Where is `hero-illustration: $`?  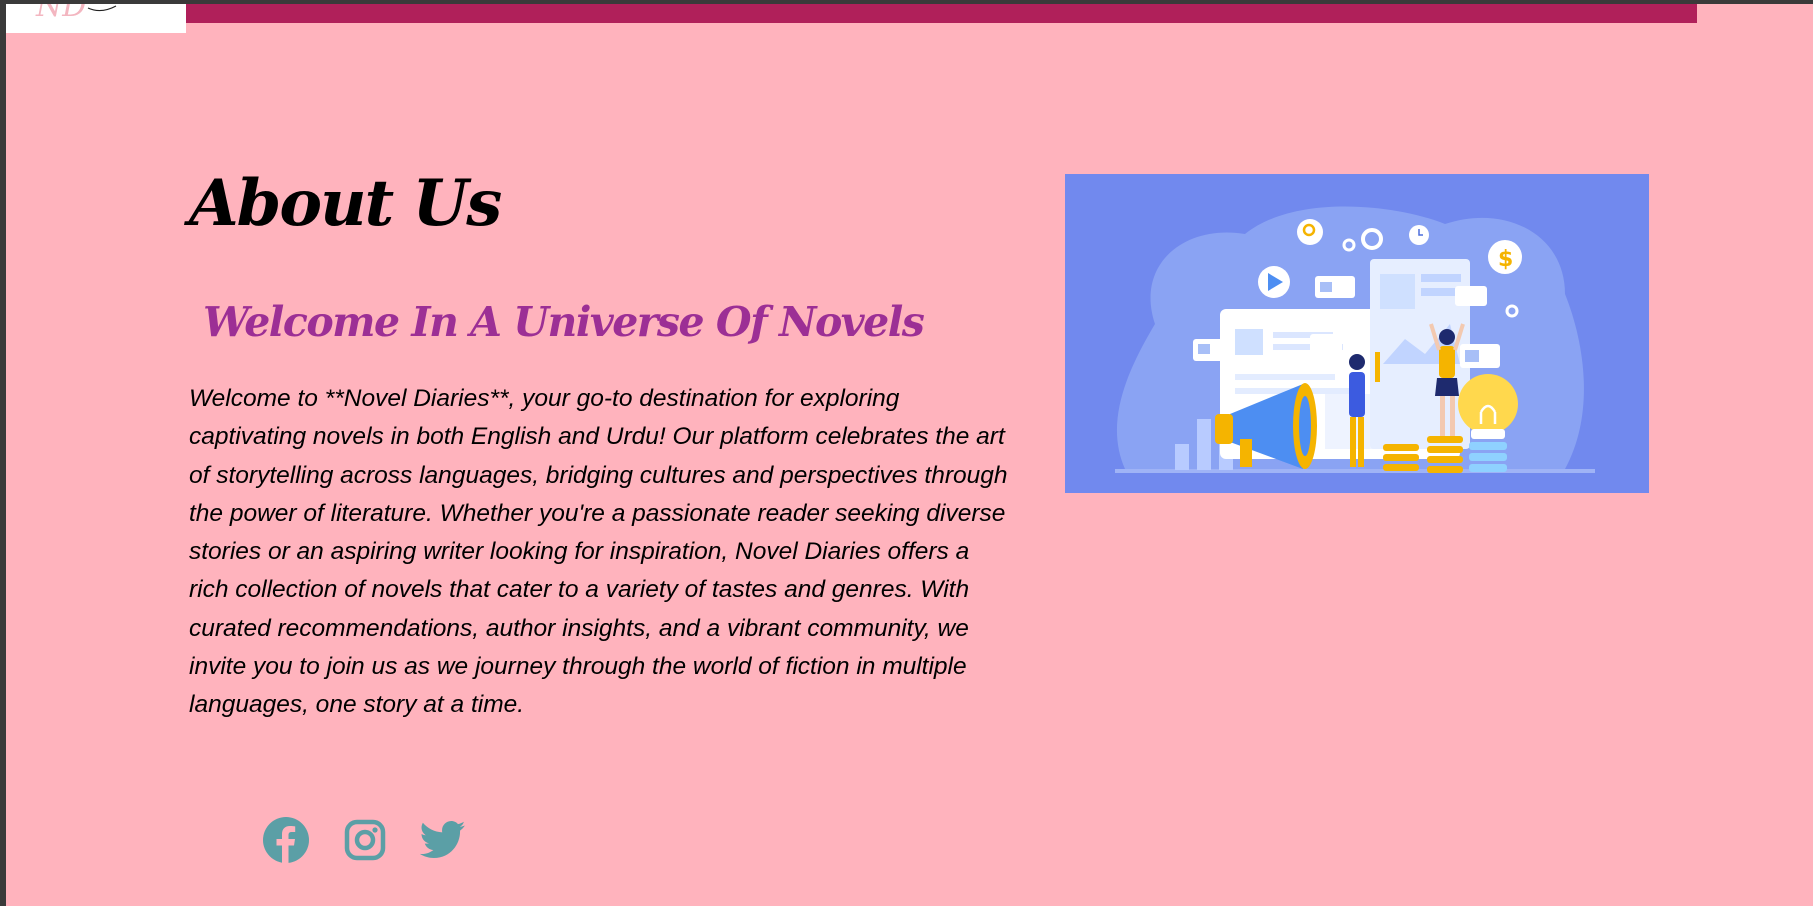 hero-illustration: $ is located at coordinates (1357, 333).